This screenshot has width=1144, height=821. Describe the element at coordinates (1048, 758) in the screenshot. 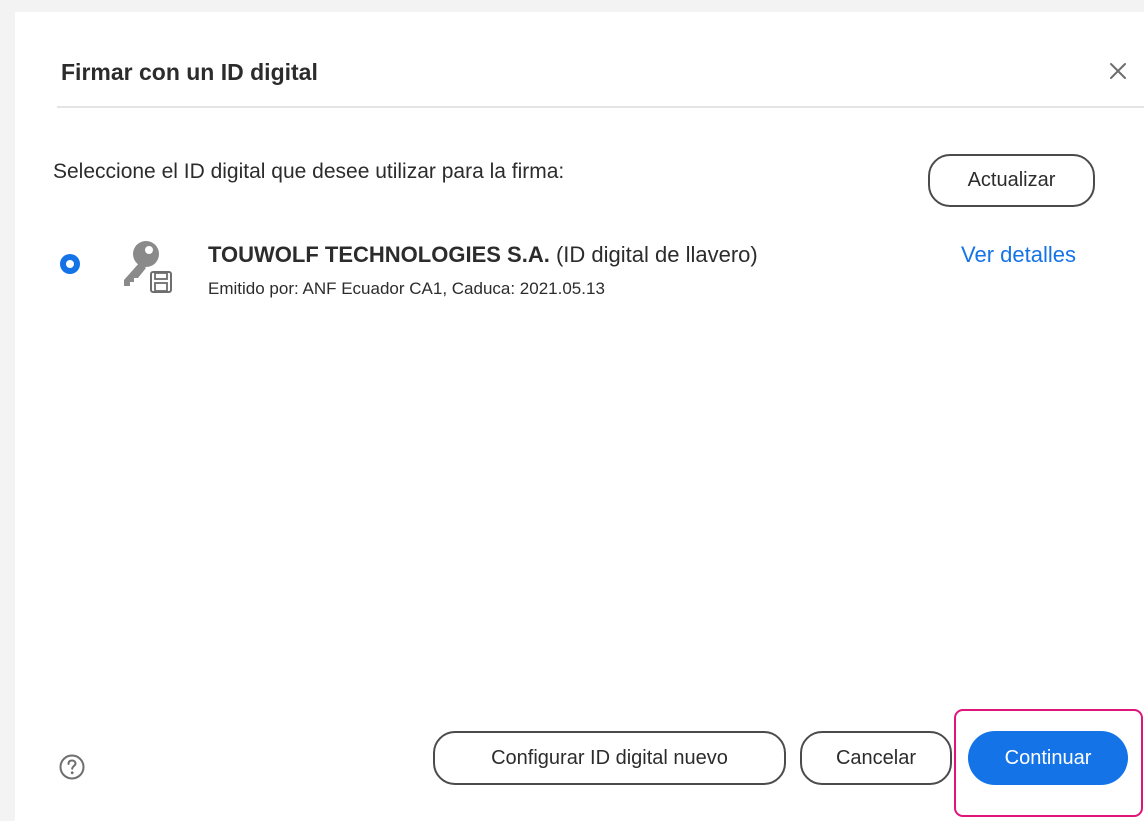

I see `continue-button: Continuar` at that location.